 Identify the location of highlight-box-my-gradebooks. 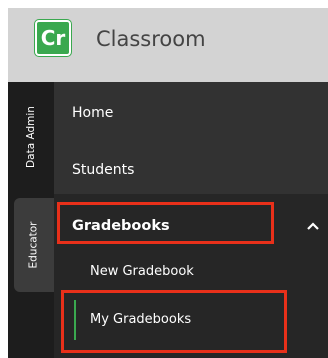
(174, 321).